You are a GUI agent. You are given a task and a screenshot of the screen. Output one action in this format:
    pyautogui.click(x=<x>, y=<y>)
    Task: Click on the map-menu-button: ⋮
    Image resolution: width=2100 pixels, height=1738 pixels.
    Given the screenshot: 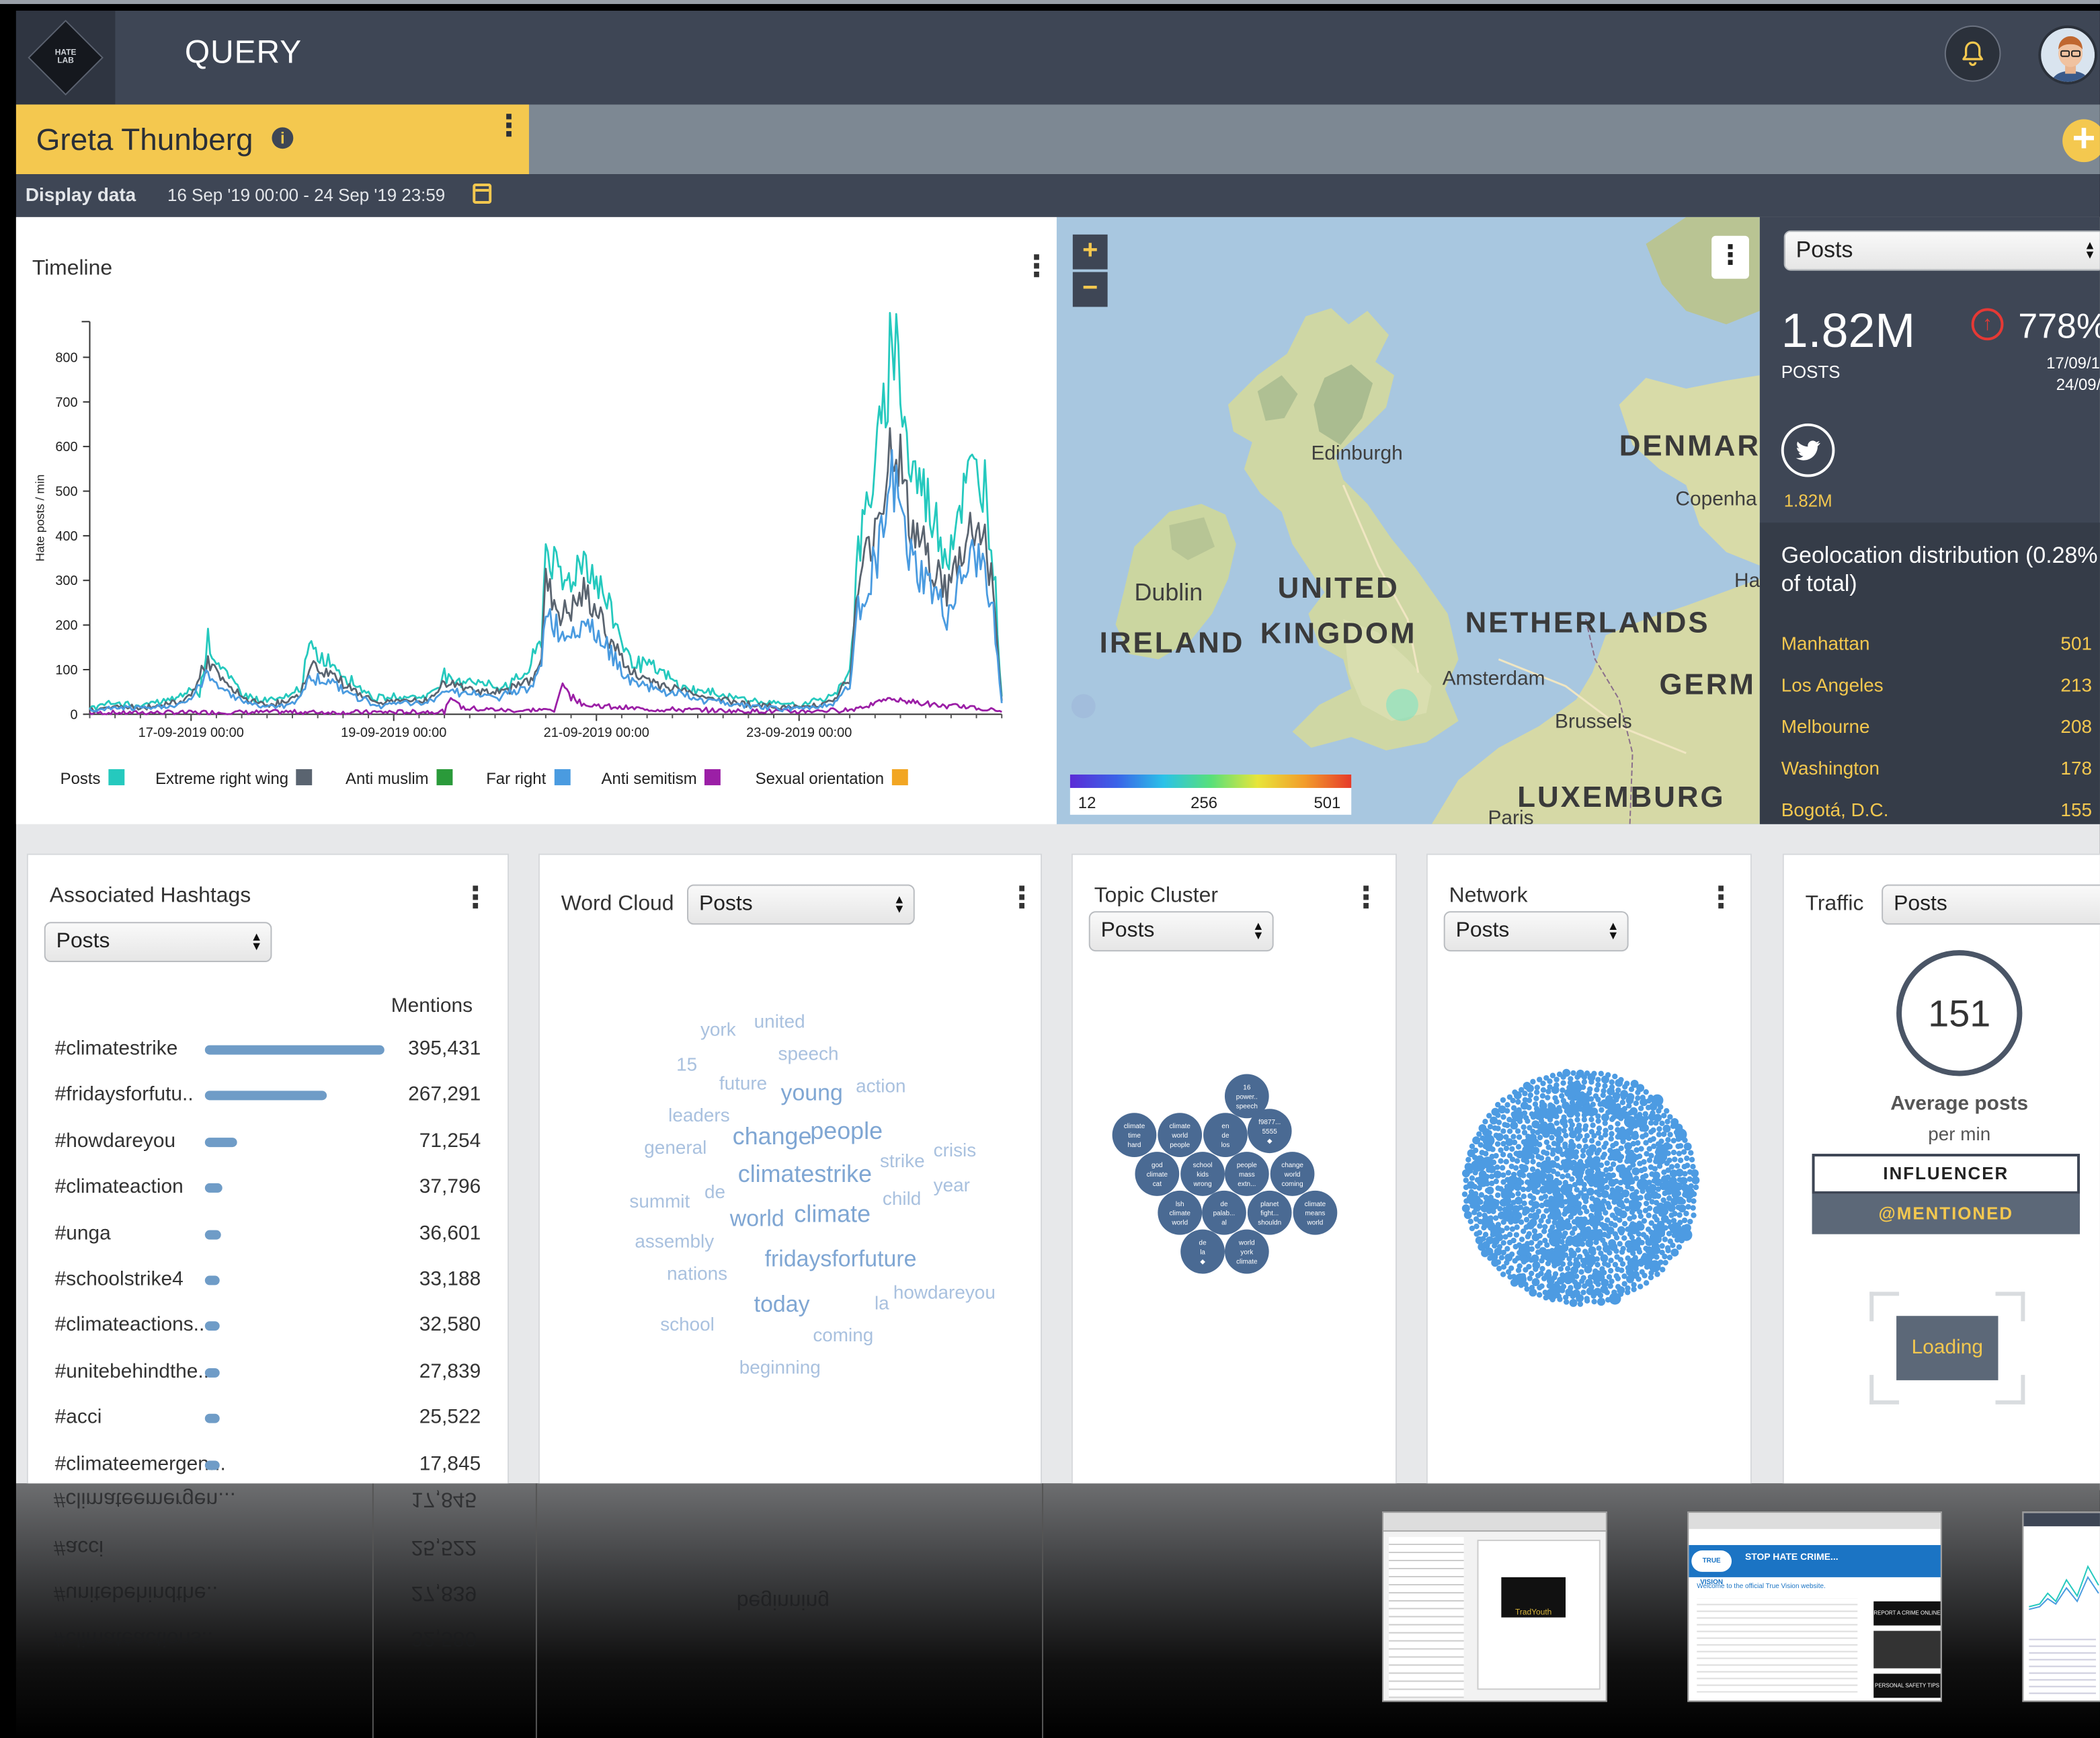 What is the action you would take?
    pyautogui.click(x=1730, y=257)
    